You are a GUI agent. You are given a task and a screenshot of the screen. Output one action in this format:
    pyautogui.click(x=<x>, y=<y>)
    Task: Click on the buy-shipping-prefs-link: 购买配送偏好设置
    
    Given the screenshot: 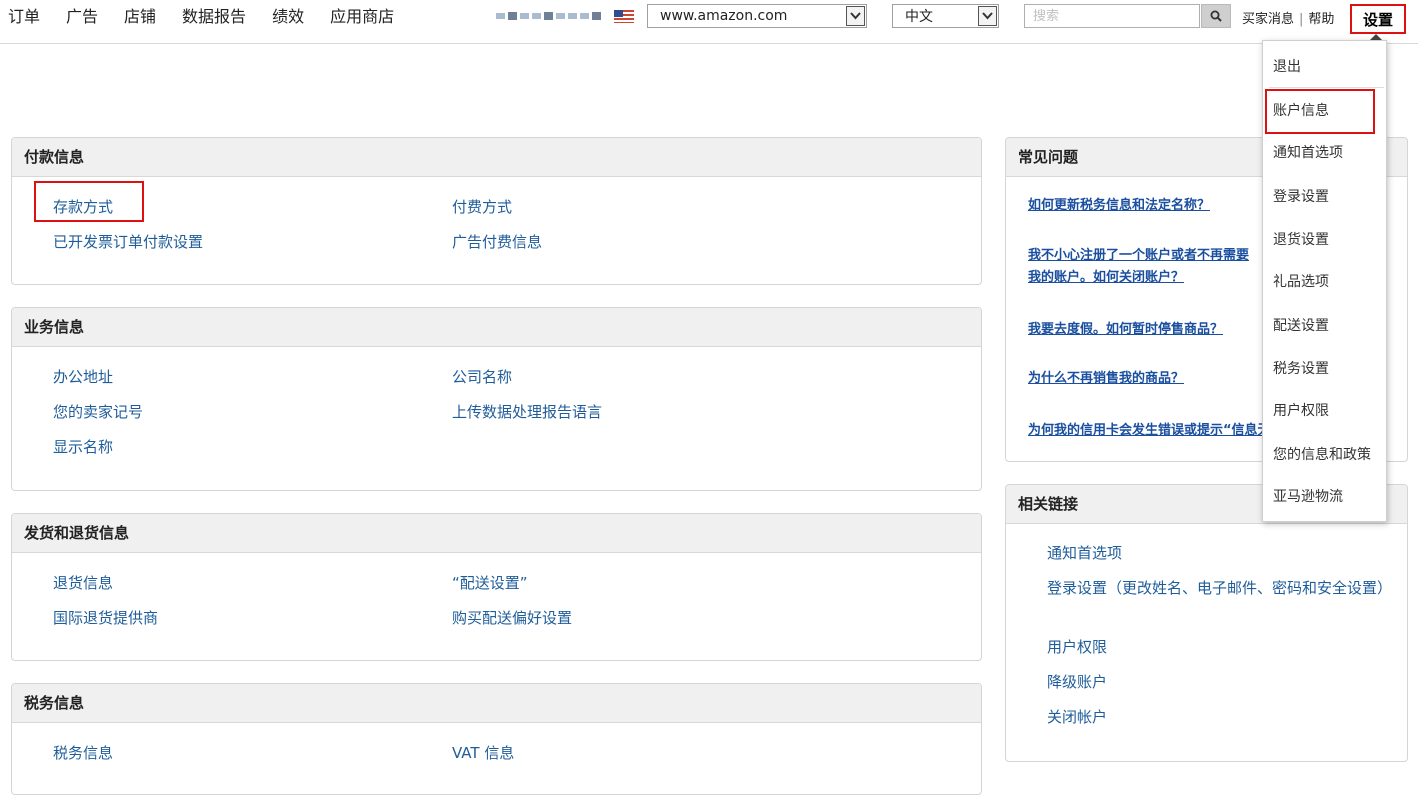 What is the action you would take?
    pyautogui.click(x=512, y=617)
    